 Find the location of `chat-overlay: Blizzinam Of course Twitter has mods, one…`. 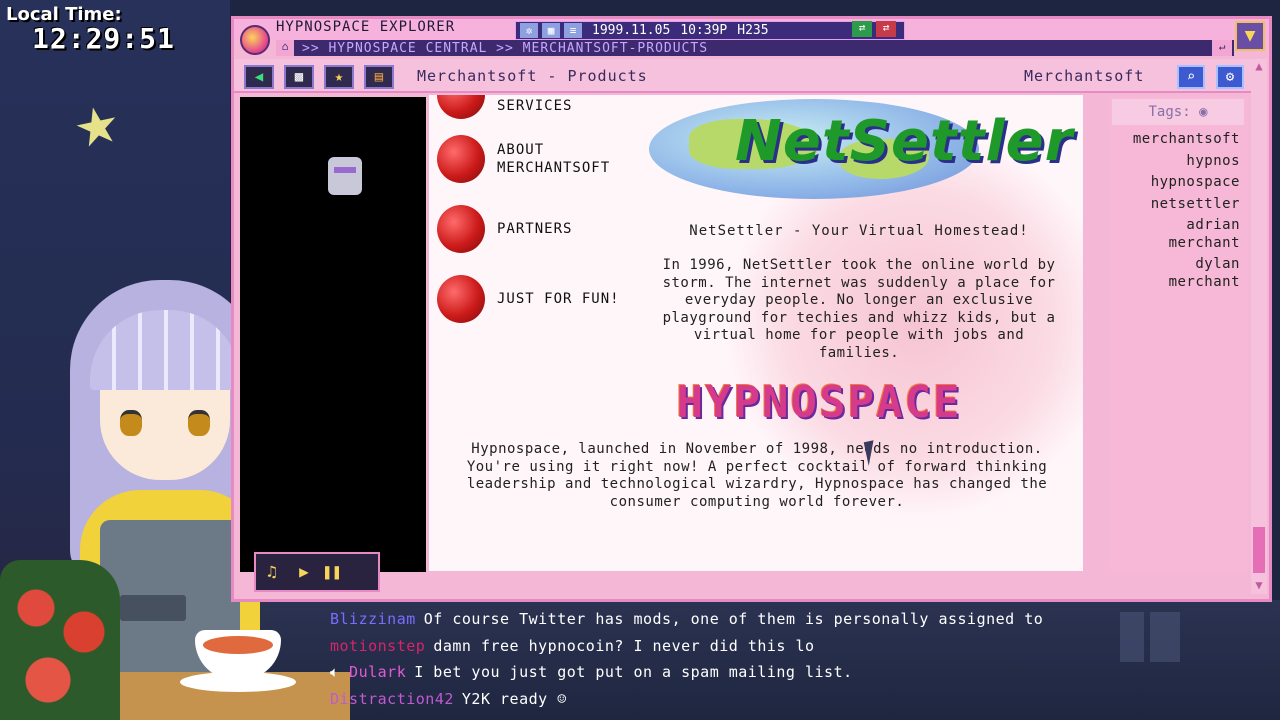

chat-overlay: Blizzinam Of course Twitter has mods, one… is located at coordinates (700, 659).